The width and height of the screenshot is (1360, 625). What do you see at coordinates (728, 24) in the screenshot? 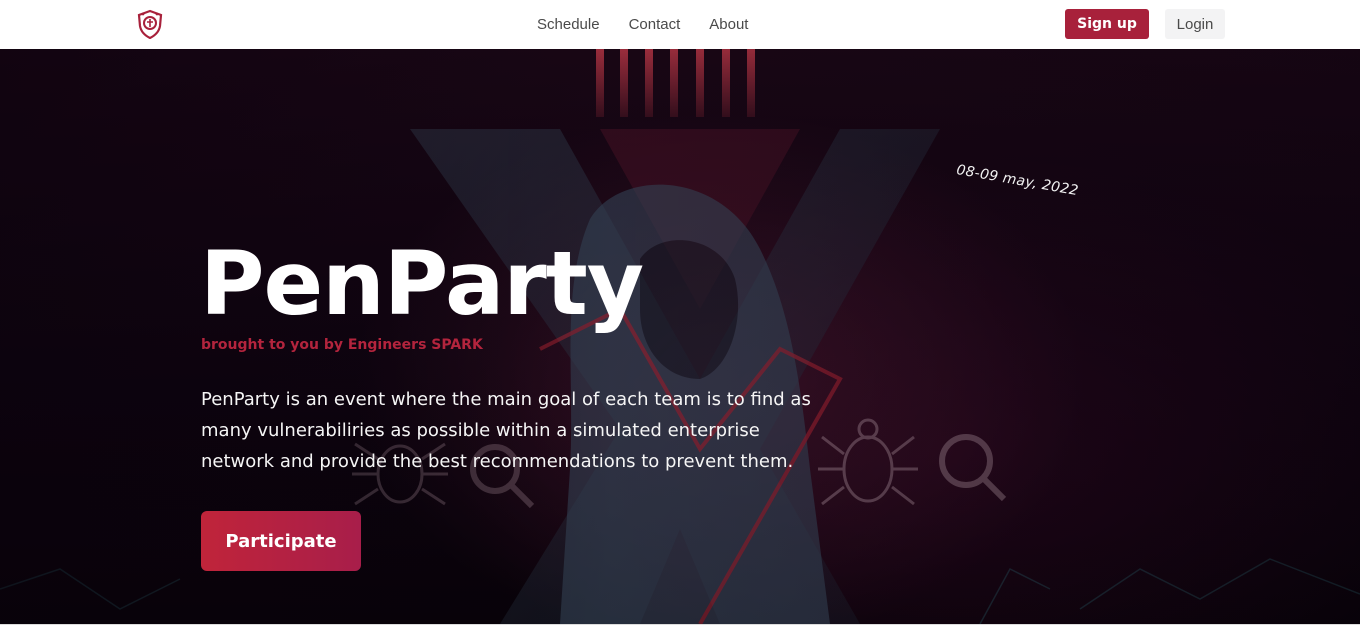
I see `nav-link-about: About` at bounding box center [728, 24].